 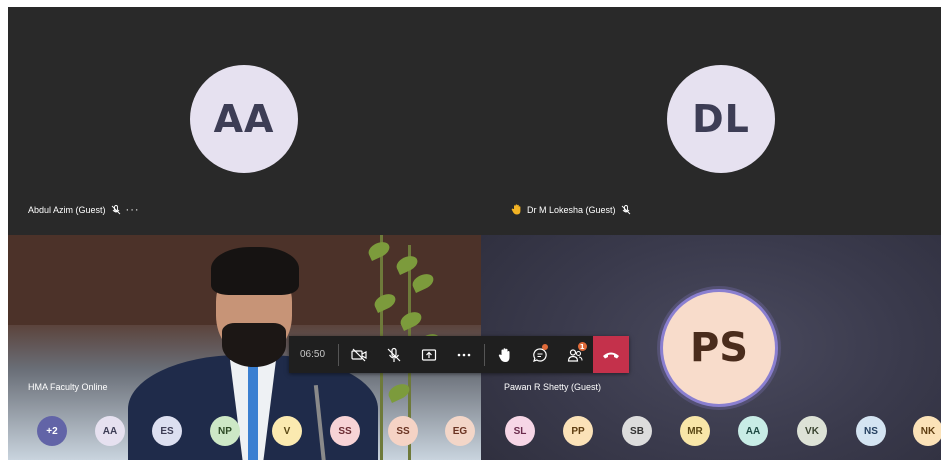 What do you see at coordinates (67, 210) in the screenshot?
I see `participant-name: Abdul Azim (Guest)` at bounding box center [67, 210].